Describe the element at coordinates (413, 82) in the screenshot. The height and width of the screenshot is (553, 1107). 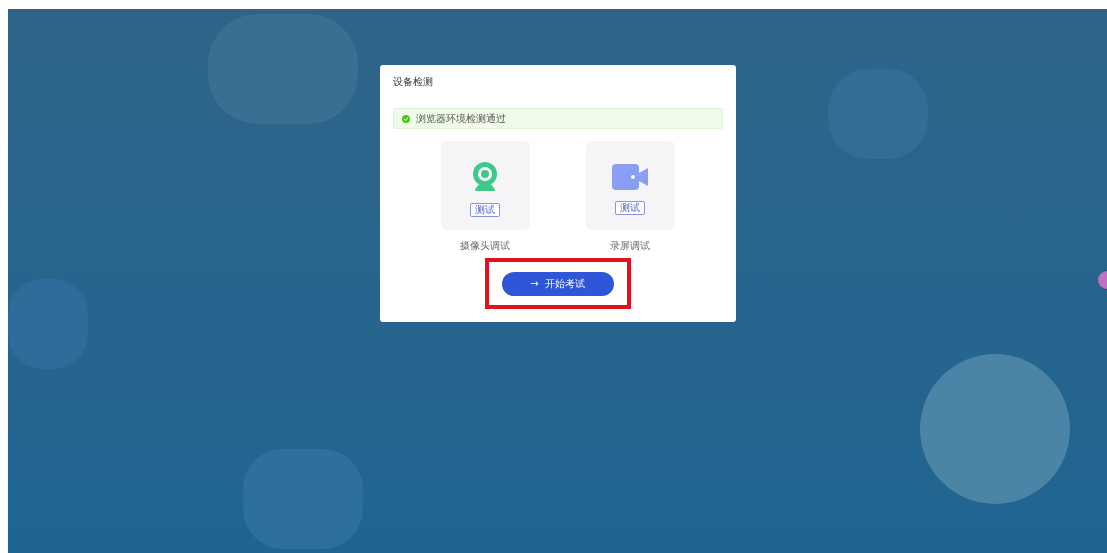
I see `dialog-title: 设备检测` at that location.